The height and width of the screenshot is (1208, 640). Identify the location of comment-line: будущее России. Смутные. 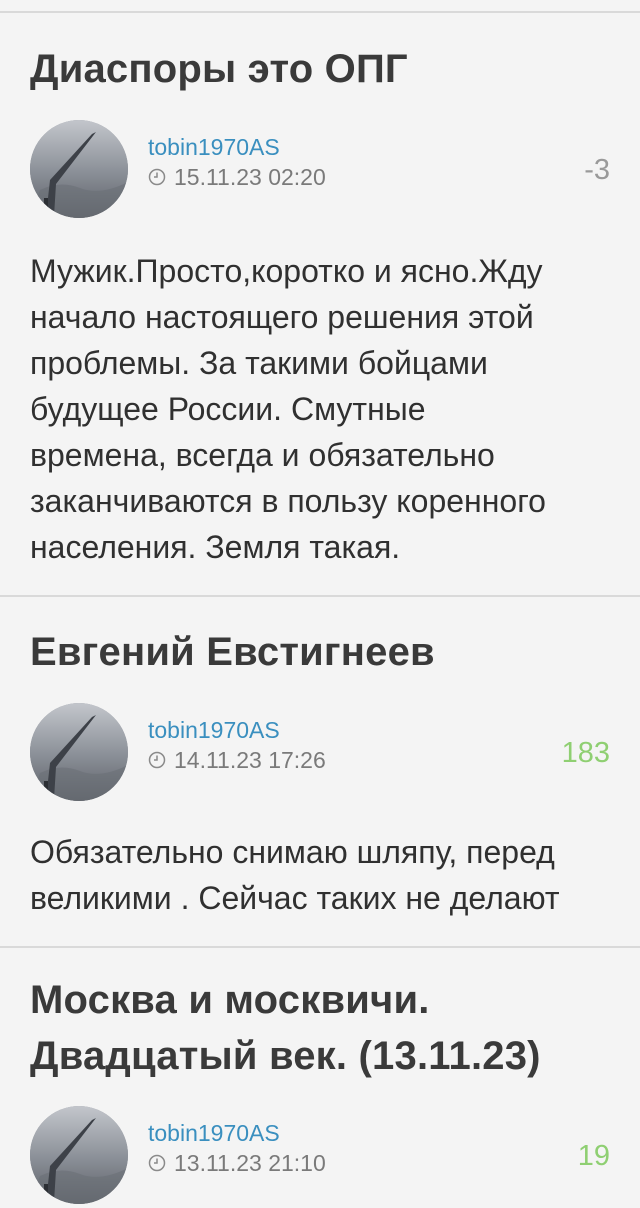
(228, 409).